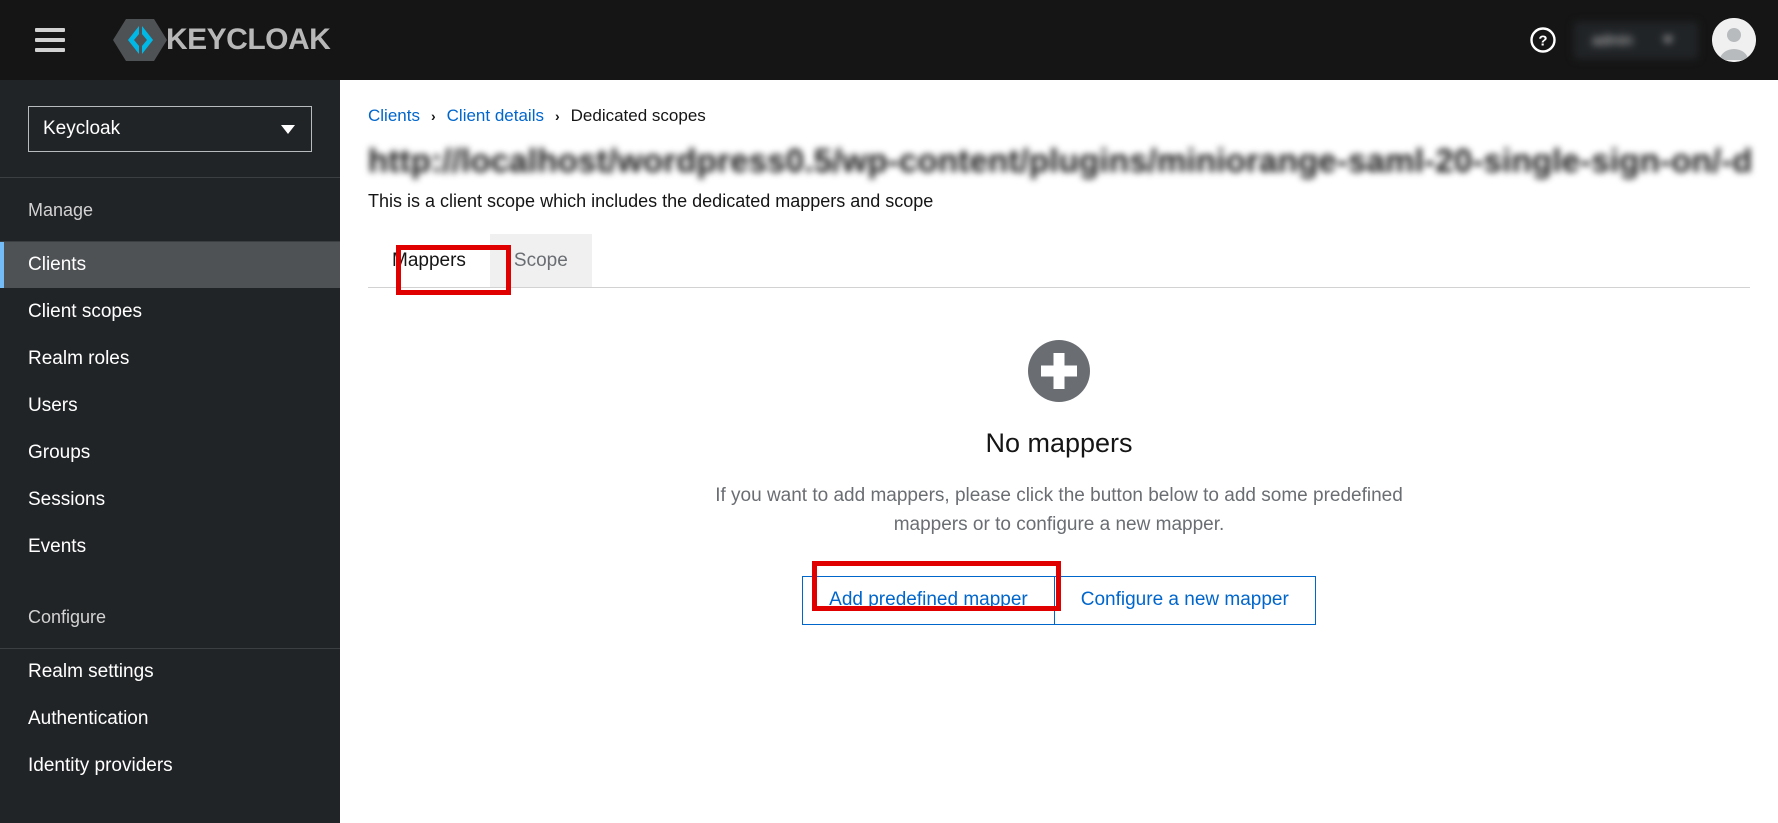 The height and width of the screenshot is (823, 1778). Describe the element at coordinates (100, 765) in the screenshot. I see `sidebar-item-label: Identity providers` at that location.